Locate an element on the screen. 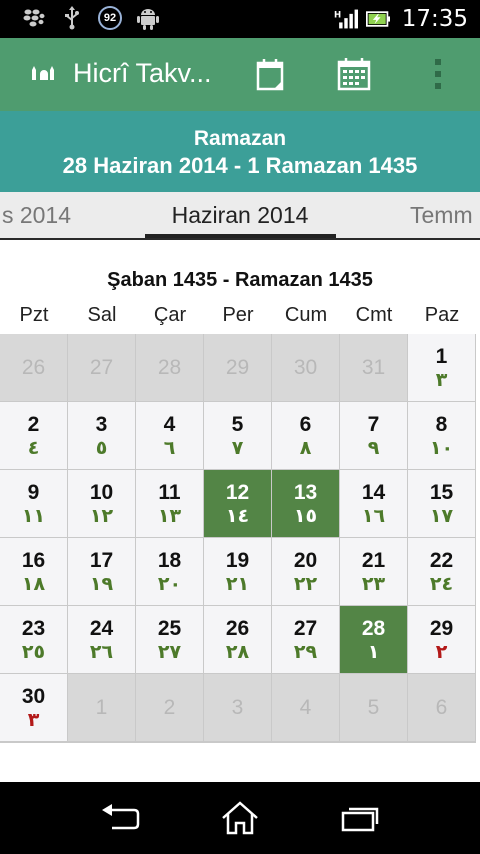 This screenshot has width=480, height=854. calendar-day-cell: 26 is located at coordinates (33, 367).